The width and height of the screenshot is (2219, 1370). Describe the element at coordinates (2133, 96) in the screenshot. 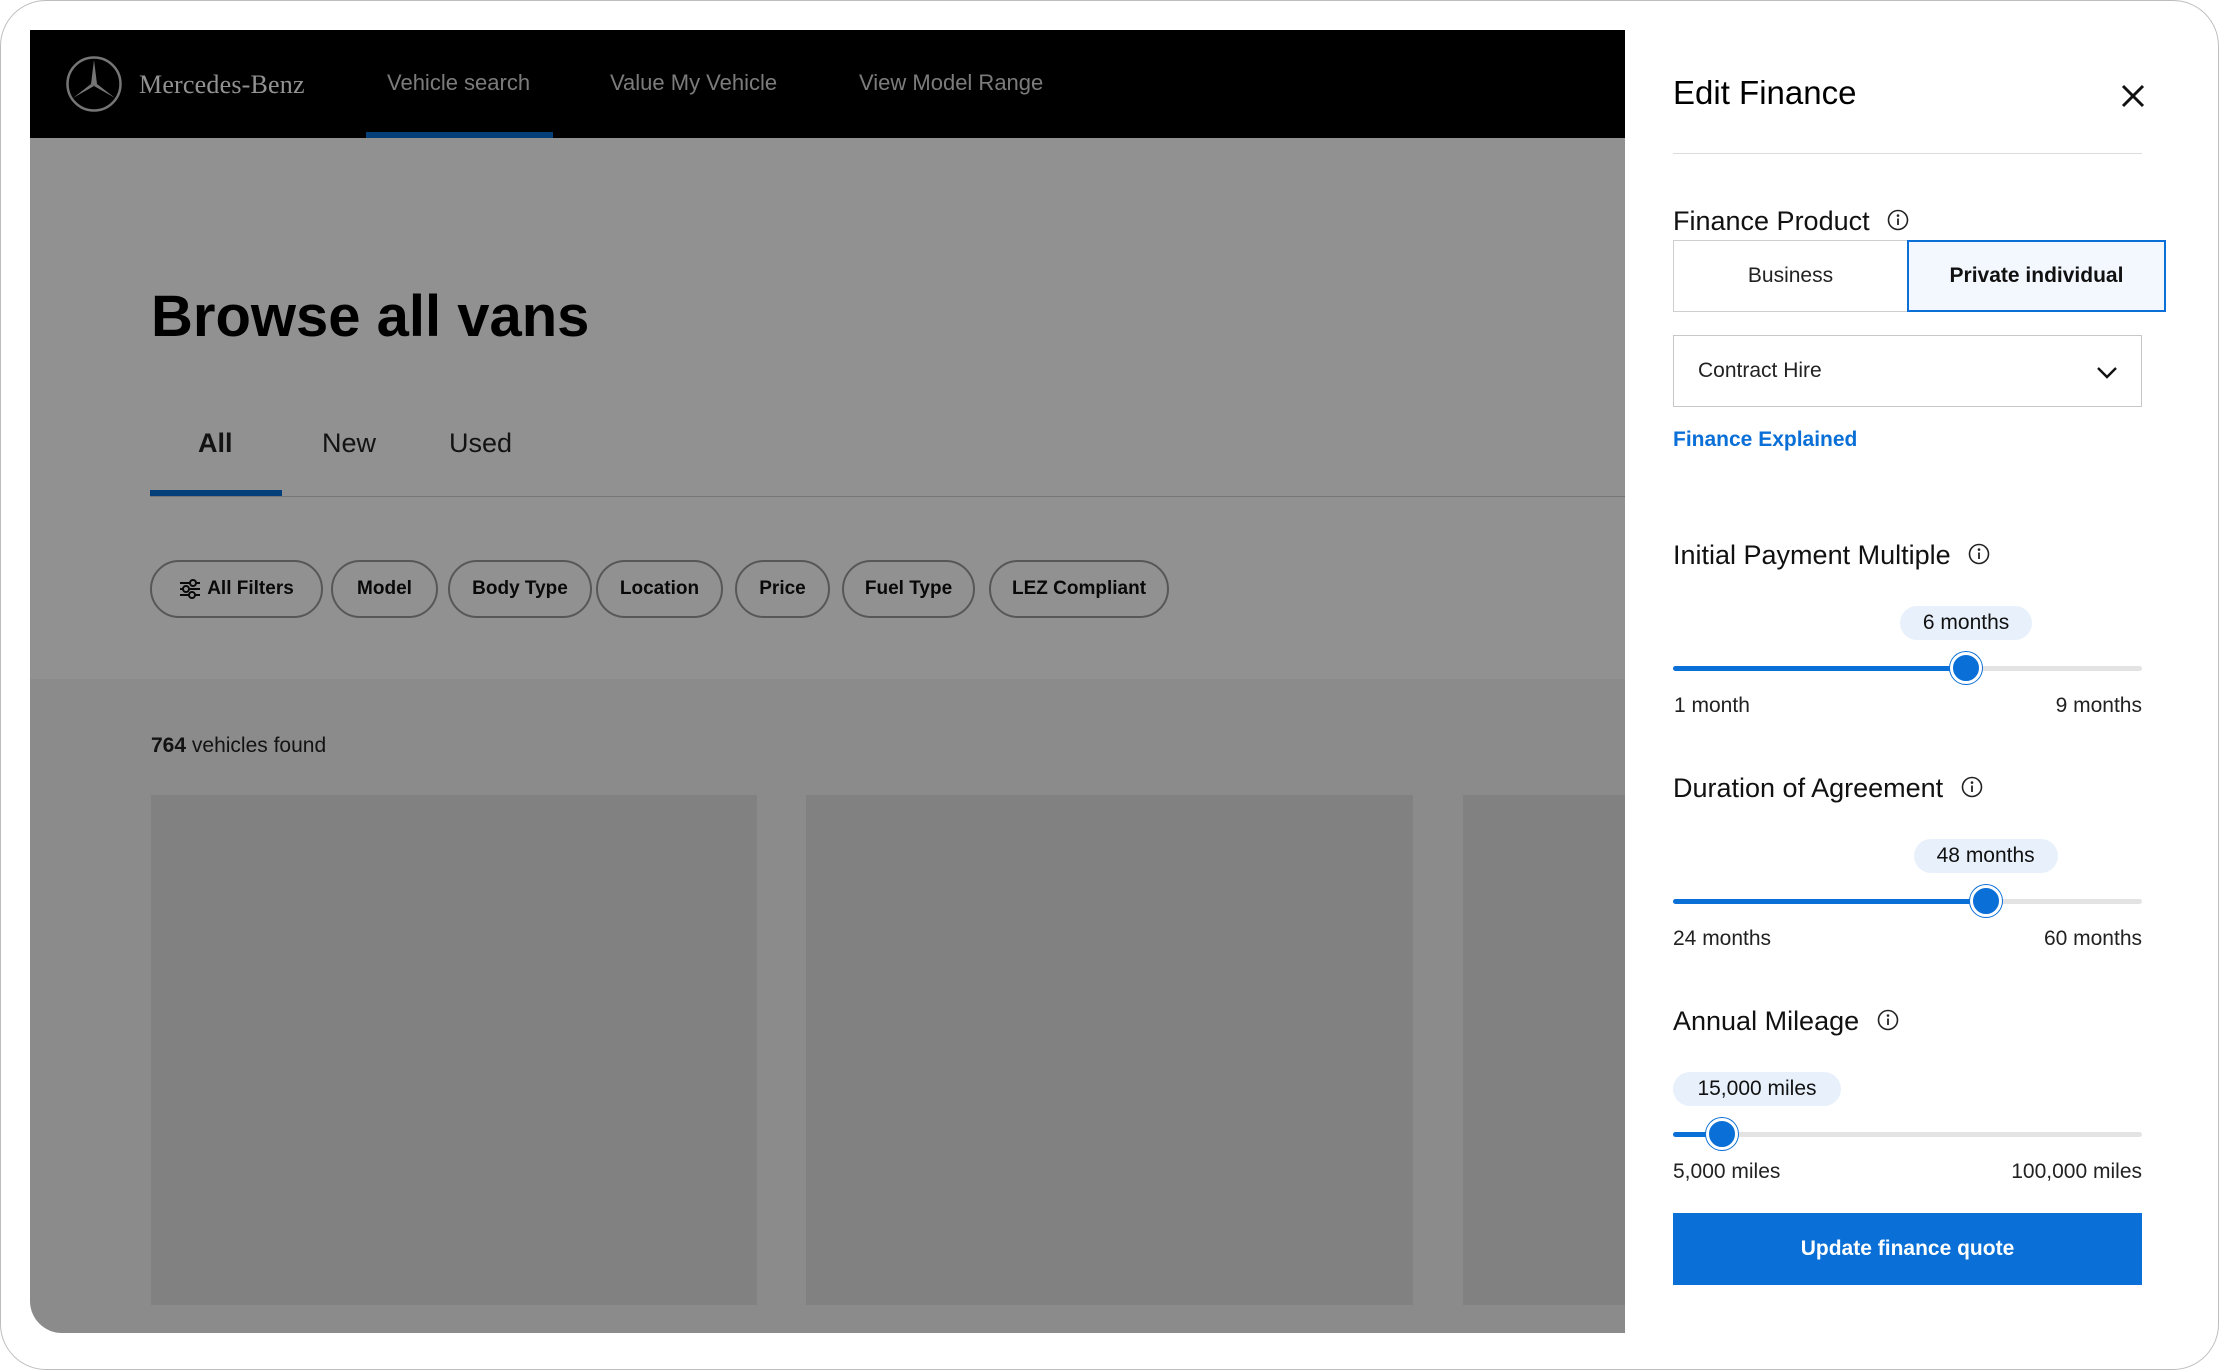

I see `close-icon` at that location.